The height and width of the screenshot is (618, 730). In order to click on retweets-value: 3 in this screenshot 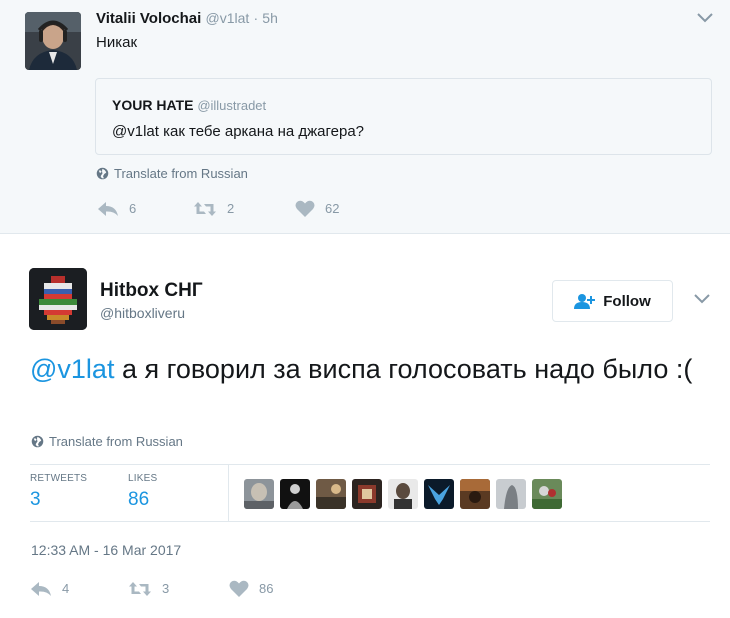, I will do `click(35, 499)`.